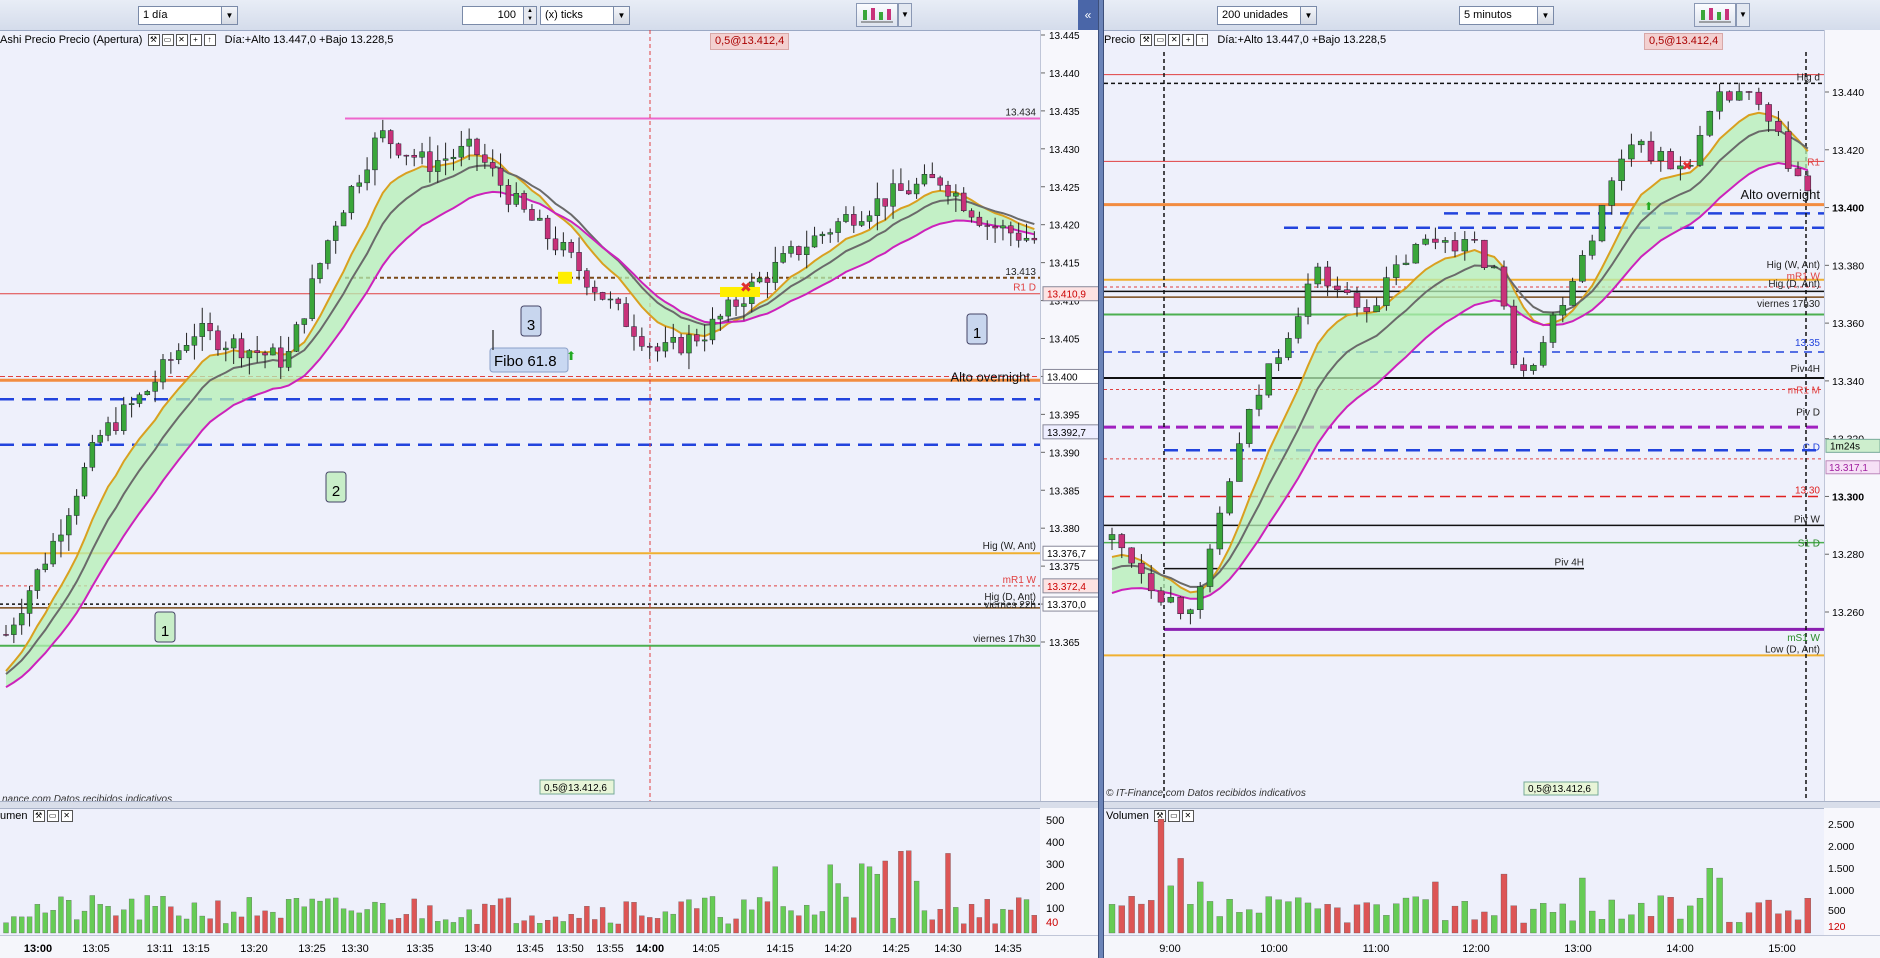 The image size is (1880, 958). I want to click on interval-select: 1 día ▼, so click(188, 15).